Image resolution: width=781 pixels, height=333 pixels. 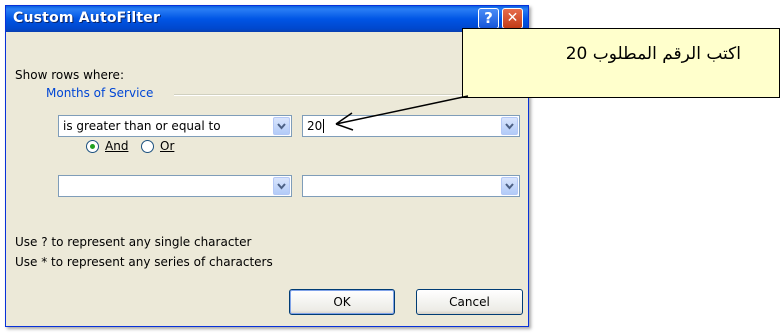 I want to click on annotation-arrow, so click(x=402, y=113).